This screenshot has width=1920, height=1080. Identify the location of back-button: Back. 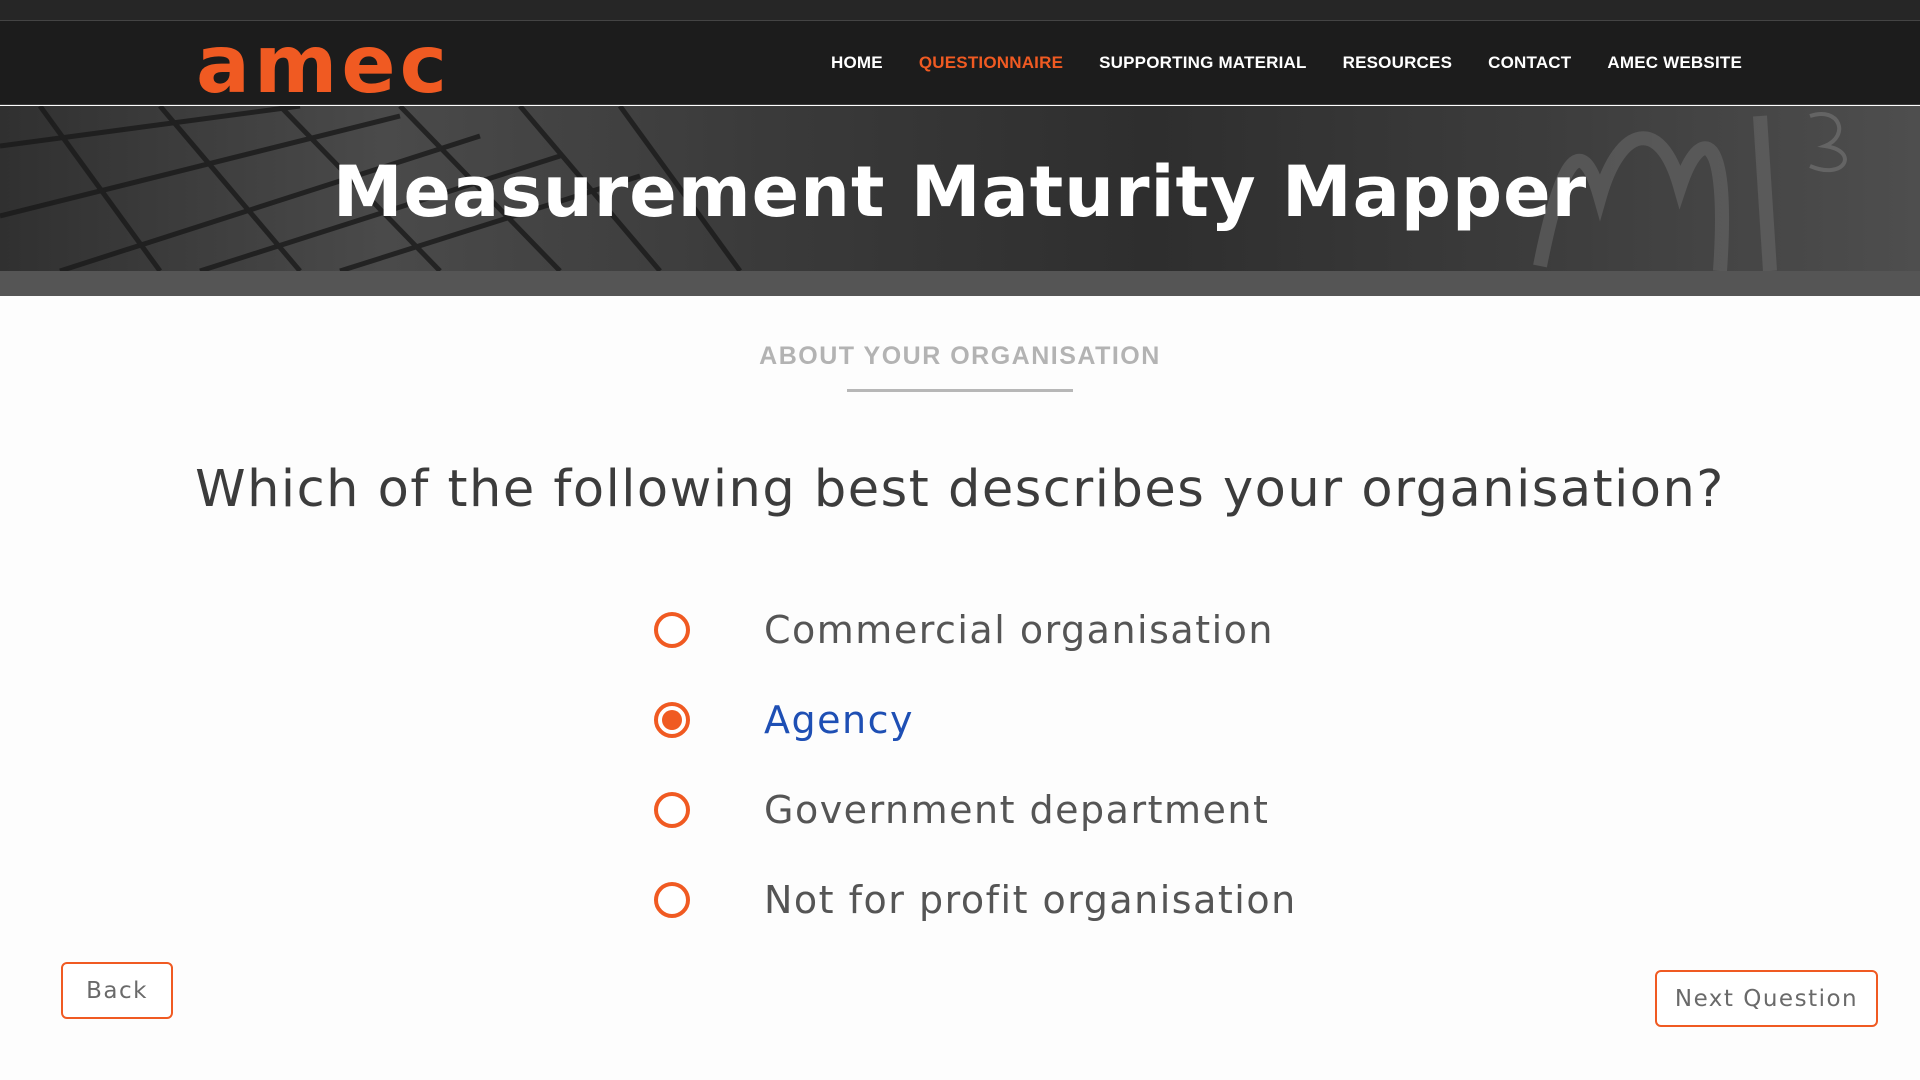
(117, 990).